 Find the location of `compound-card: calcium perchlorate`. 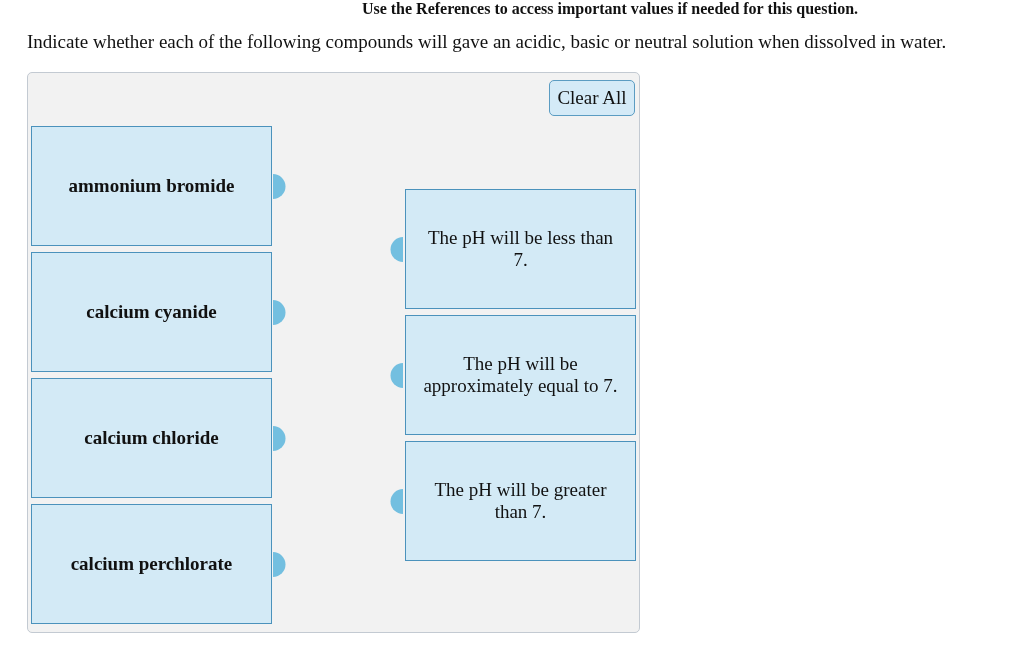

compound-card: calcium perchlorate is located at coordinates (151, 564).